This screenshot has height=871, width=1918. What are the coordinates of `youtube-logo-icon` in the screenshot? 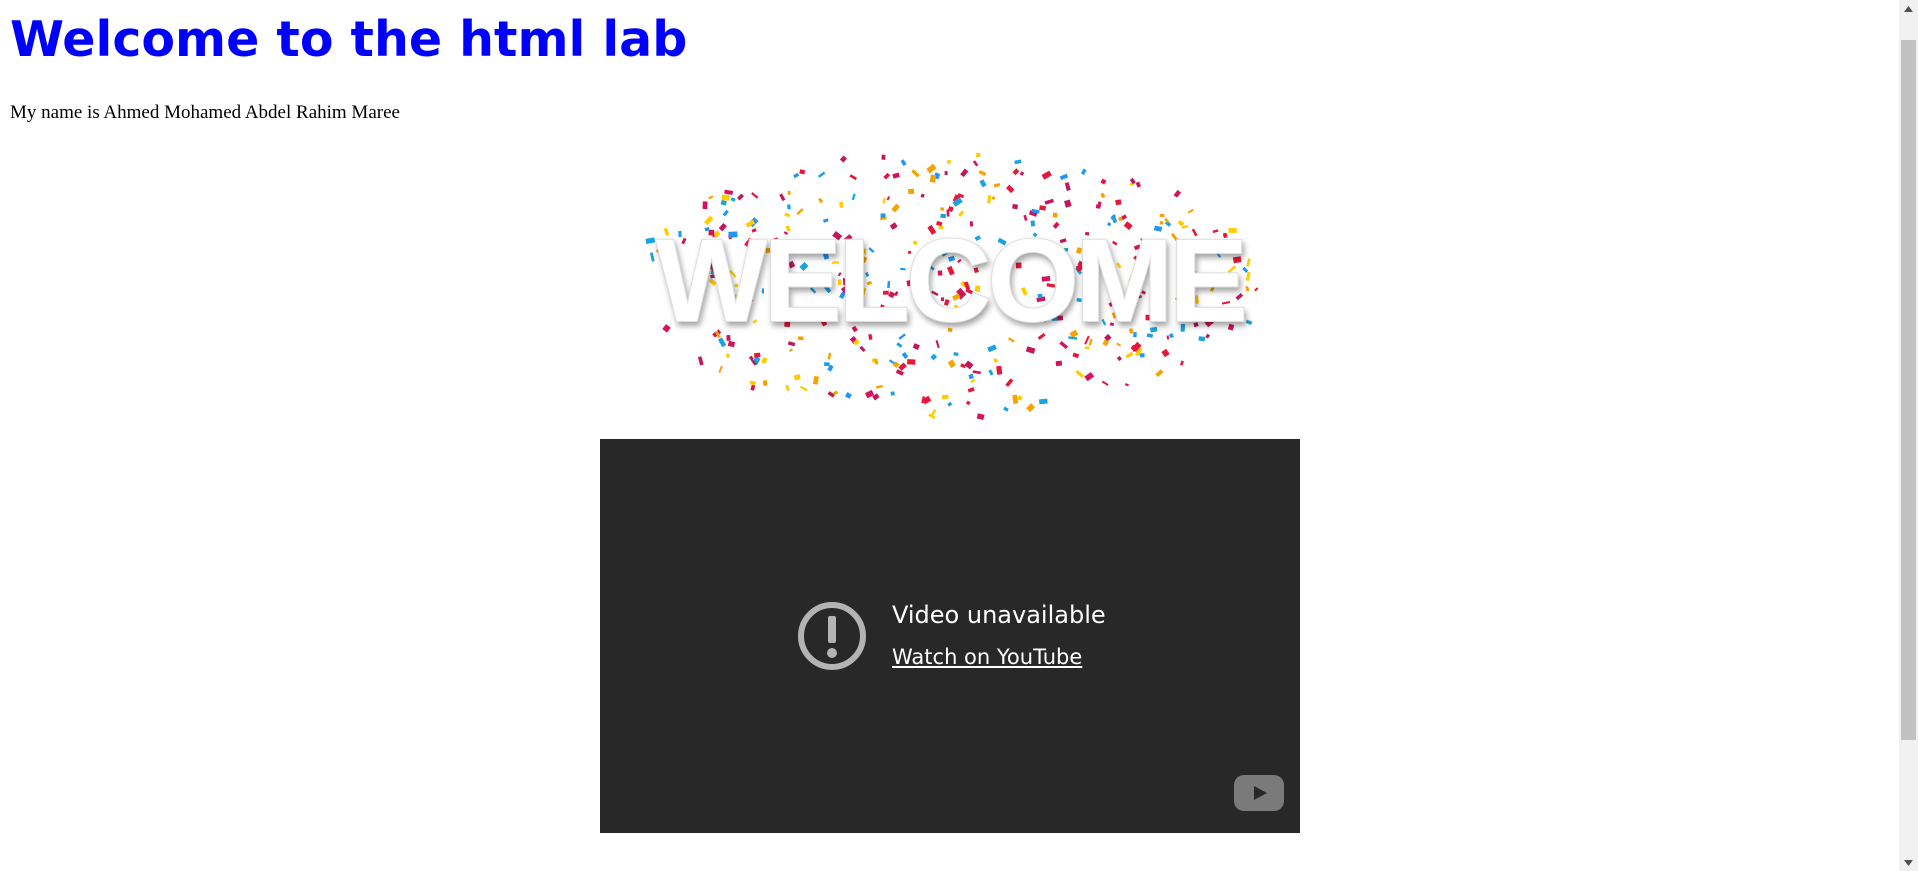 It's located at (1259, 793).